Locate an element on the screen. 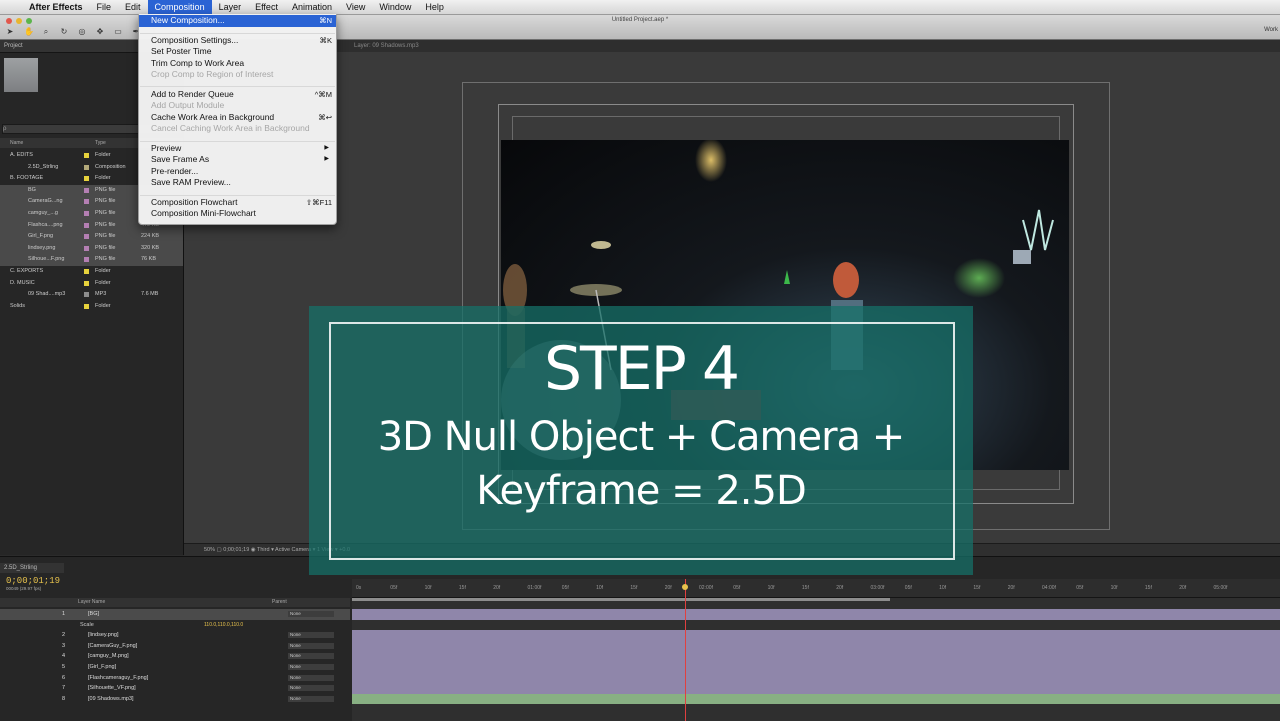 This screenshot has width=1280, height=721. playhead-handle is located at coordinates (685, 587).